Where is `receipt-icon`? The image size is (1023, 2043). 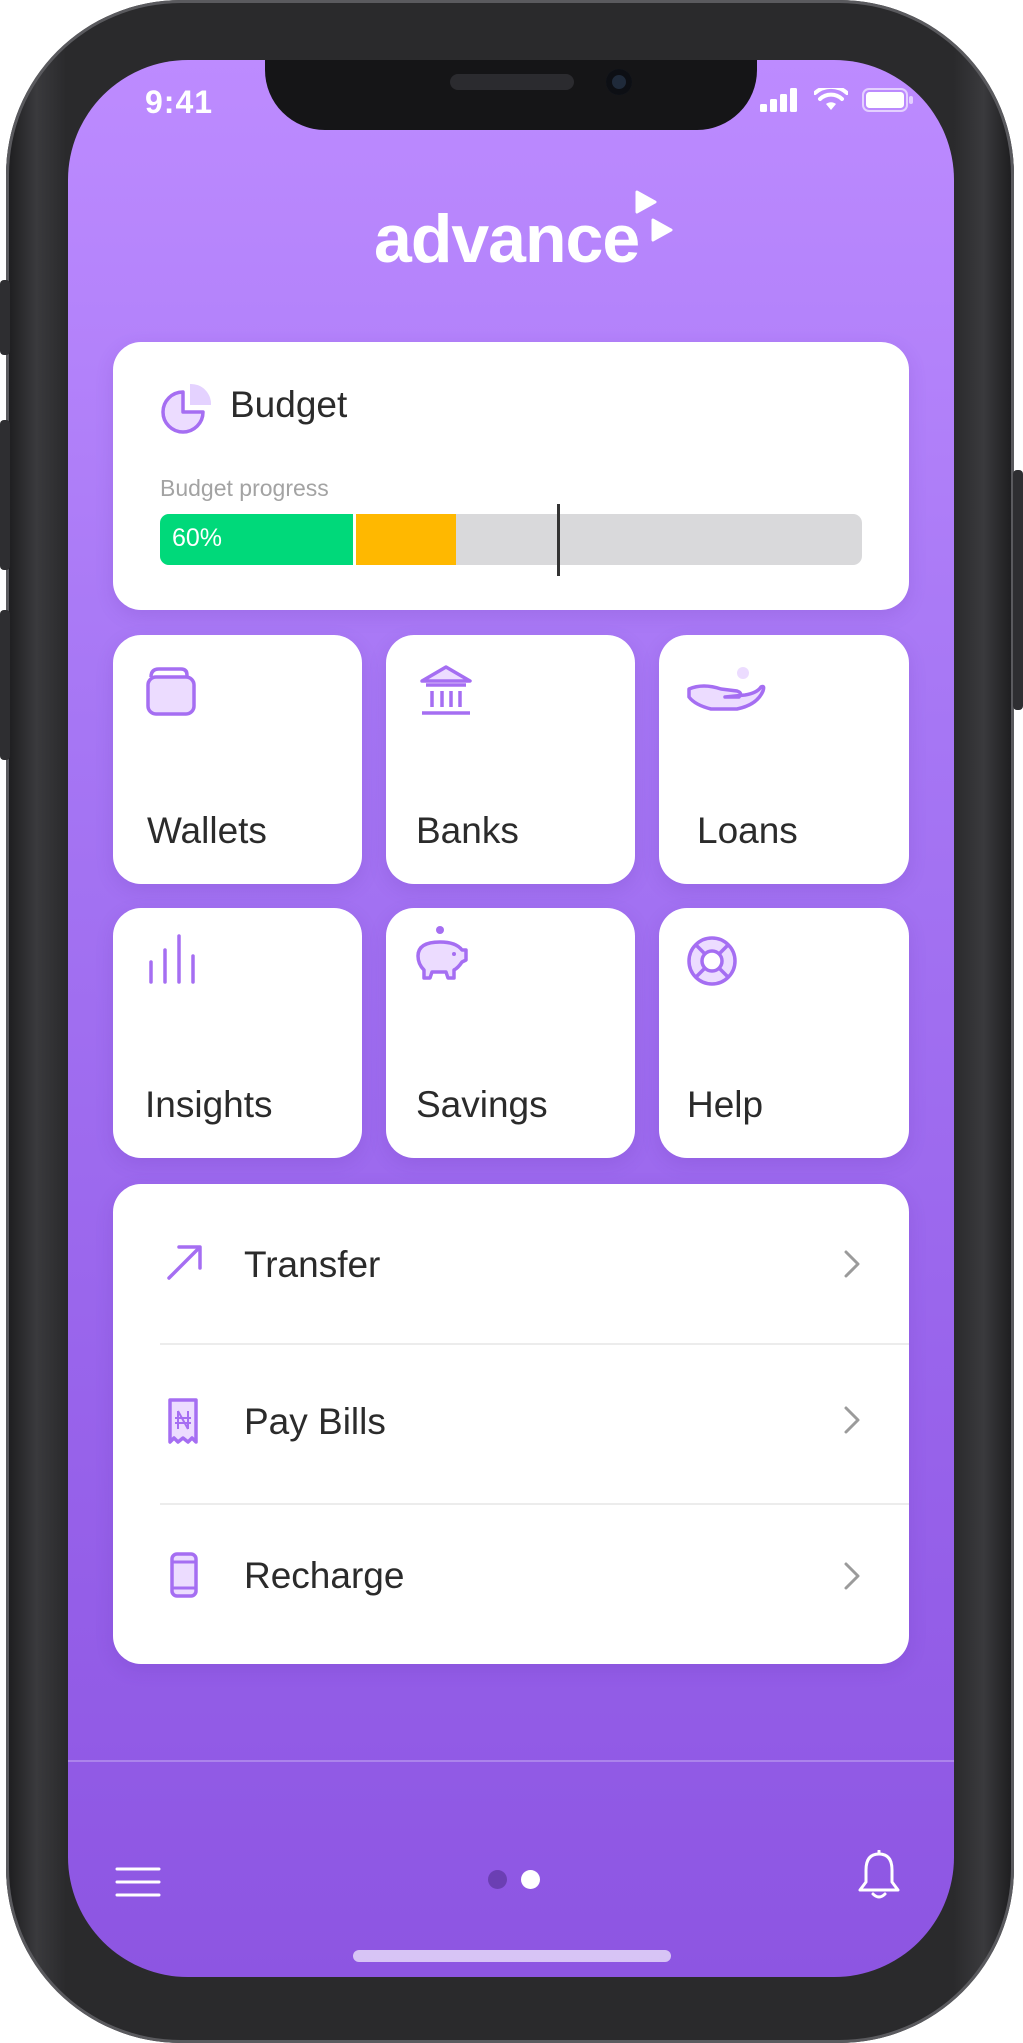 receipt-icon is located at coordinates (183, 1421).